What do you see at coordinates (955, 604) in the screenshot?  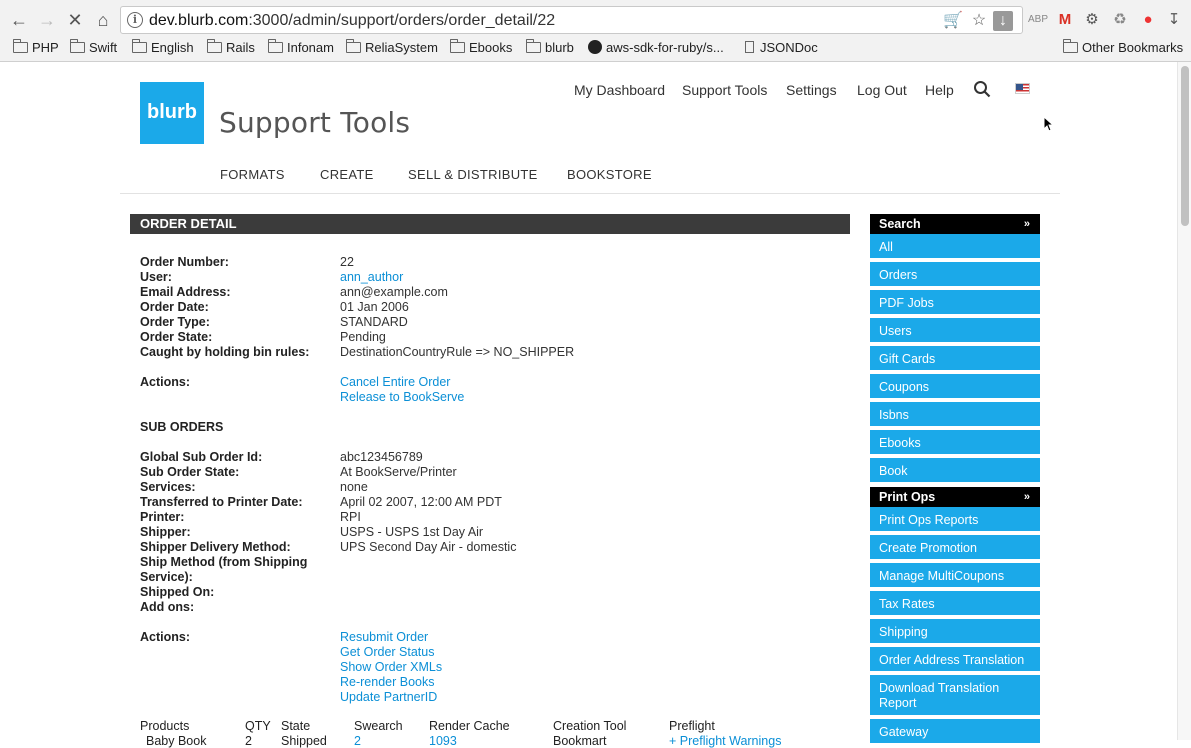 I see `sidebar-item-tax-rates: Tax Rates` at bounding box center [955, 604].